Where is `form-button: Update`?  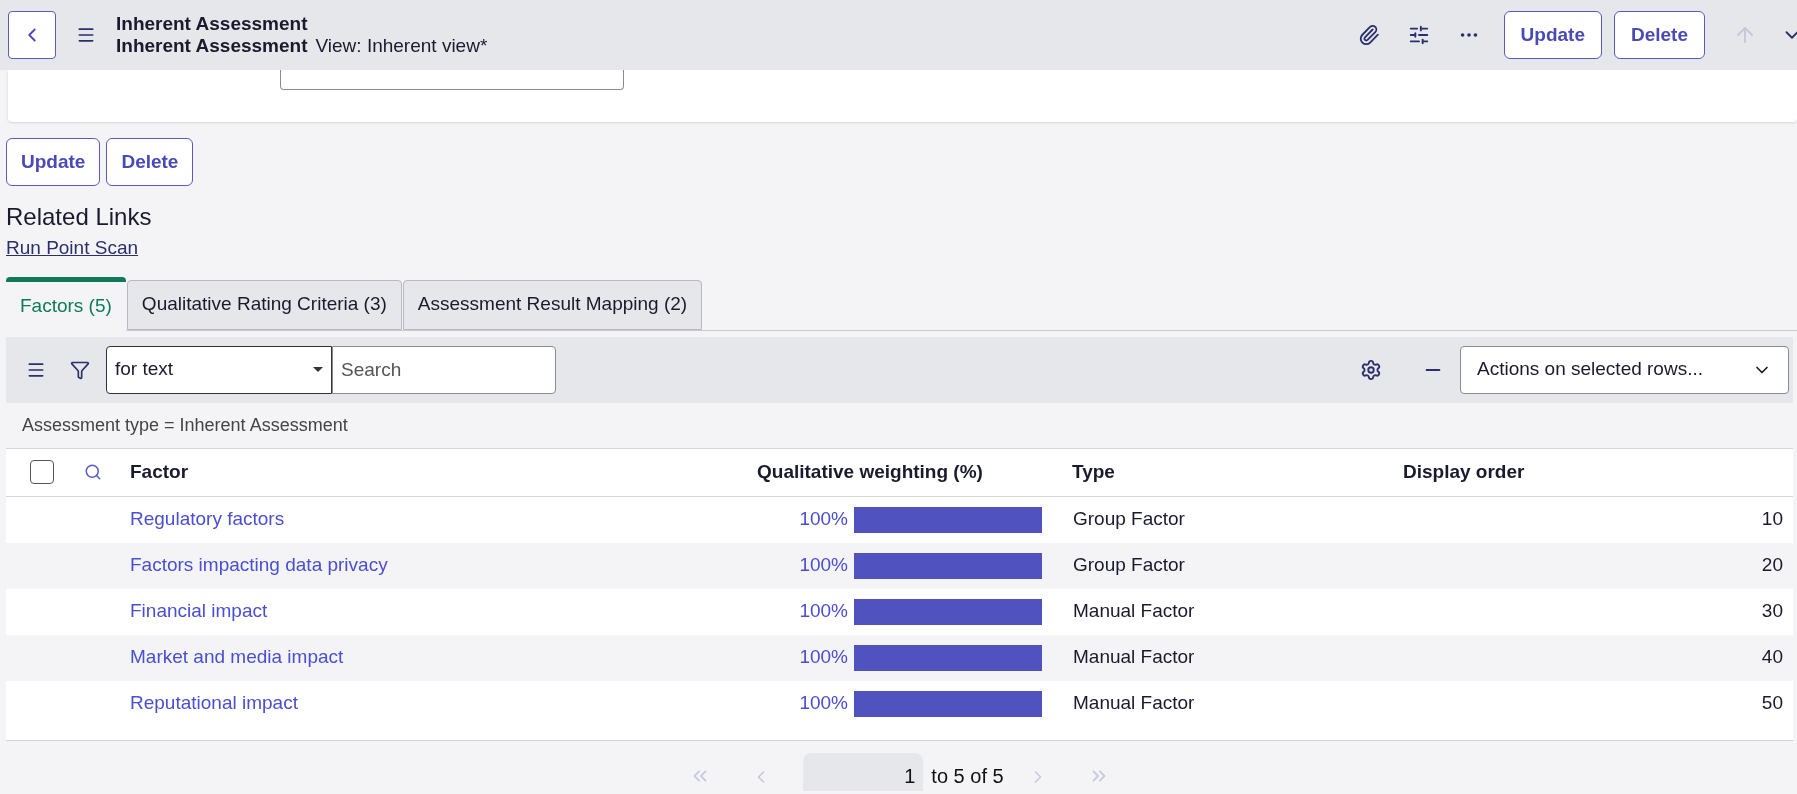
form-button: Update is located at coordinates (53, 162).